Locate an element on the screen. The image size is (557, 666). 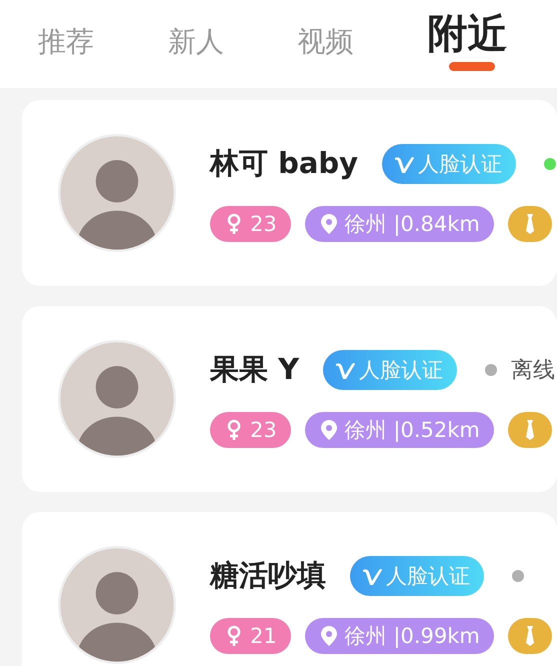
user-name: 林可 baby is located at coordinates (284, 163).